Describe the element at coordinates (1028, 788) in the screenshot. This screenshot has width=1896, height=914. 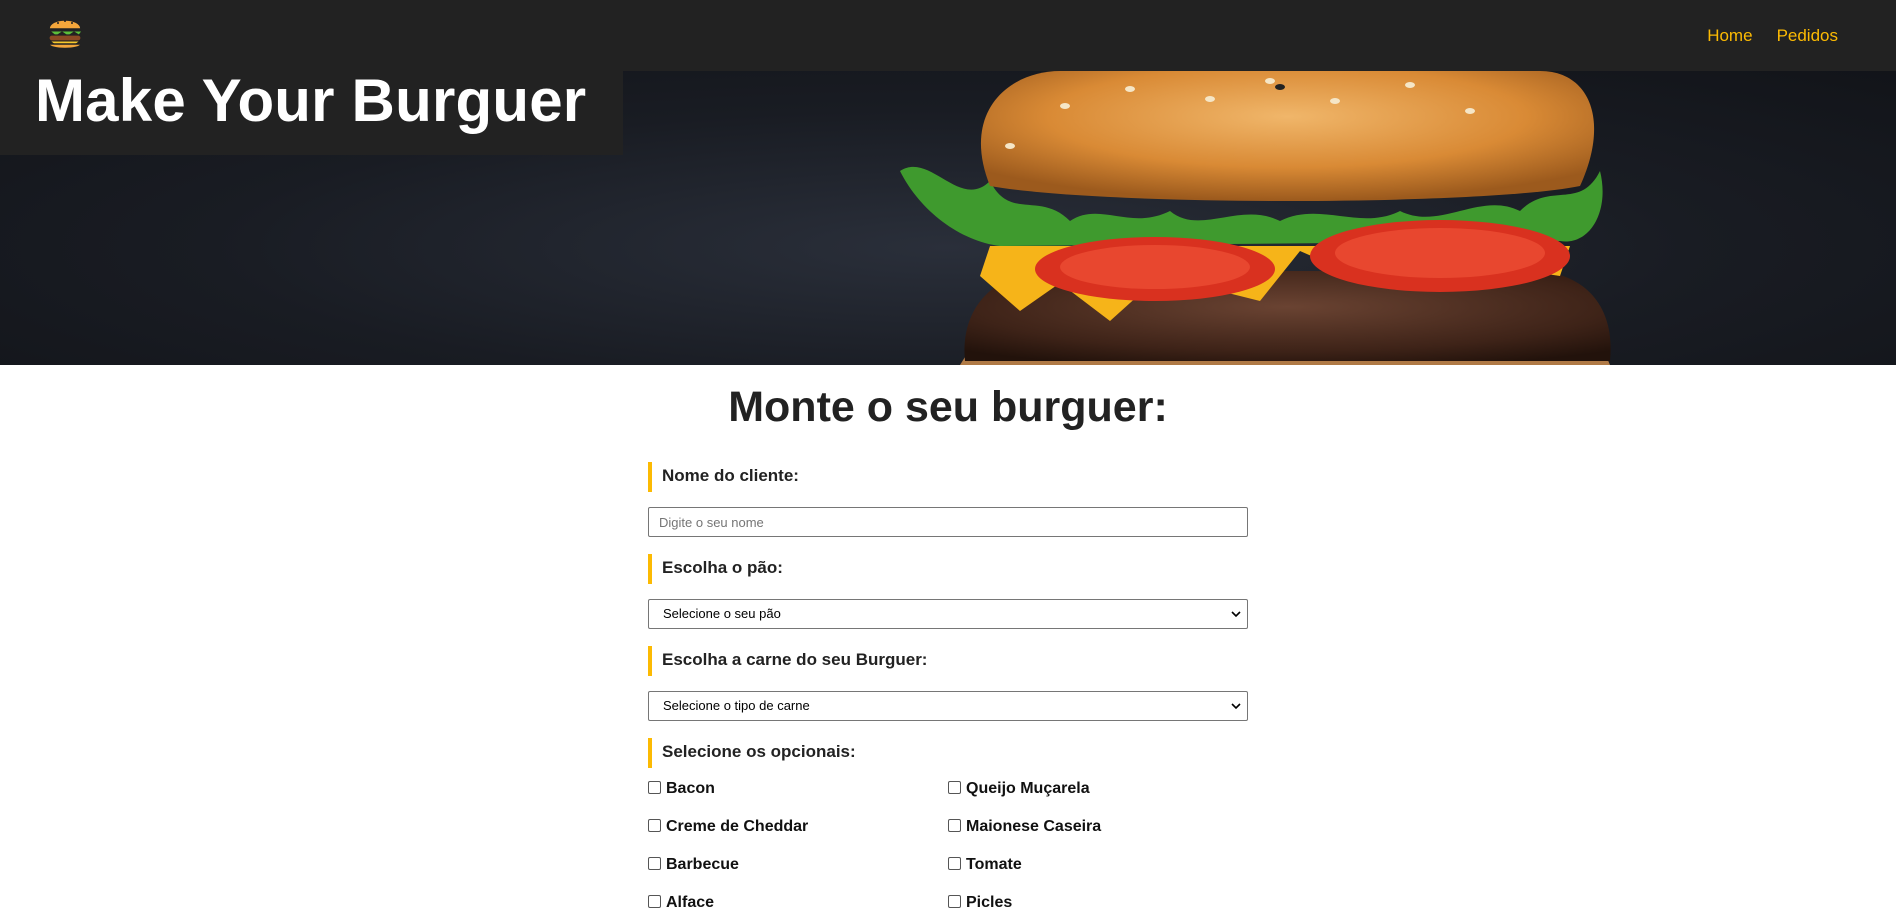
I see `optional-label: Queijo Muçarela` at that location.